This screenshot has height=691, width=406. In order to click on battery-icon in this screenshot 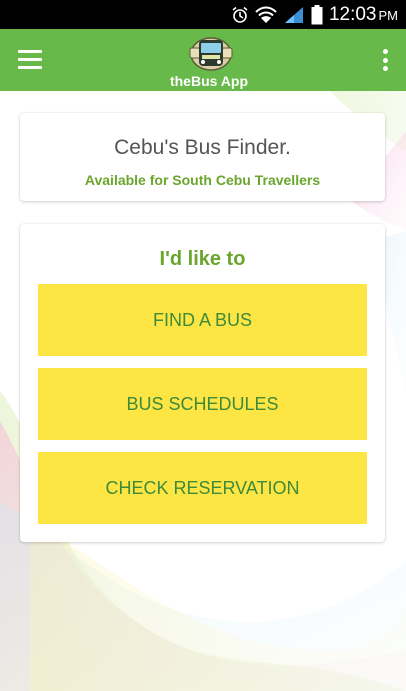, I will do `click(317, 14)`.